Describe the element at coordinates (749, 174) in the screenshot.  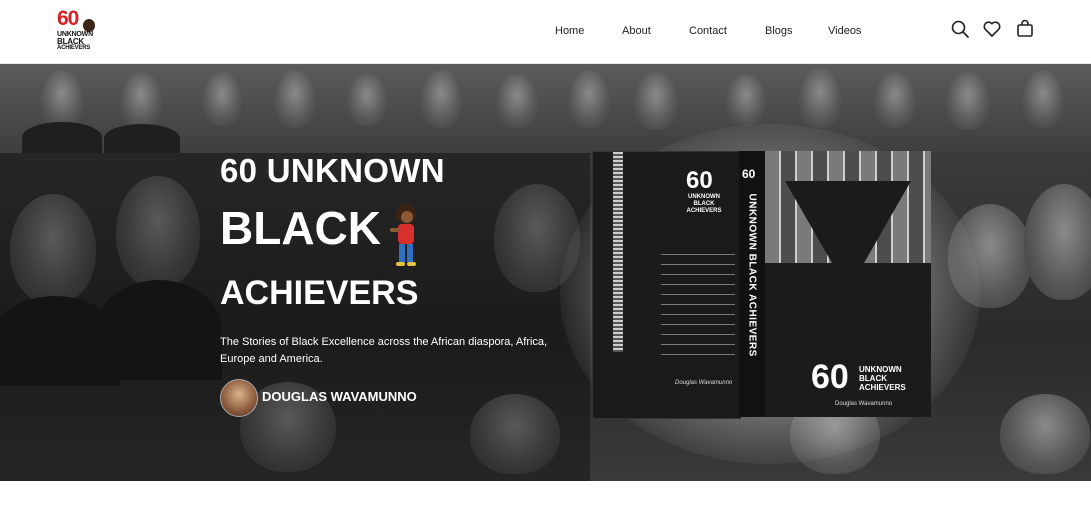
I see `book-spine-number: 60` at that location.